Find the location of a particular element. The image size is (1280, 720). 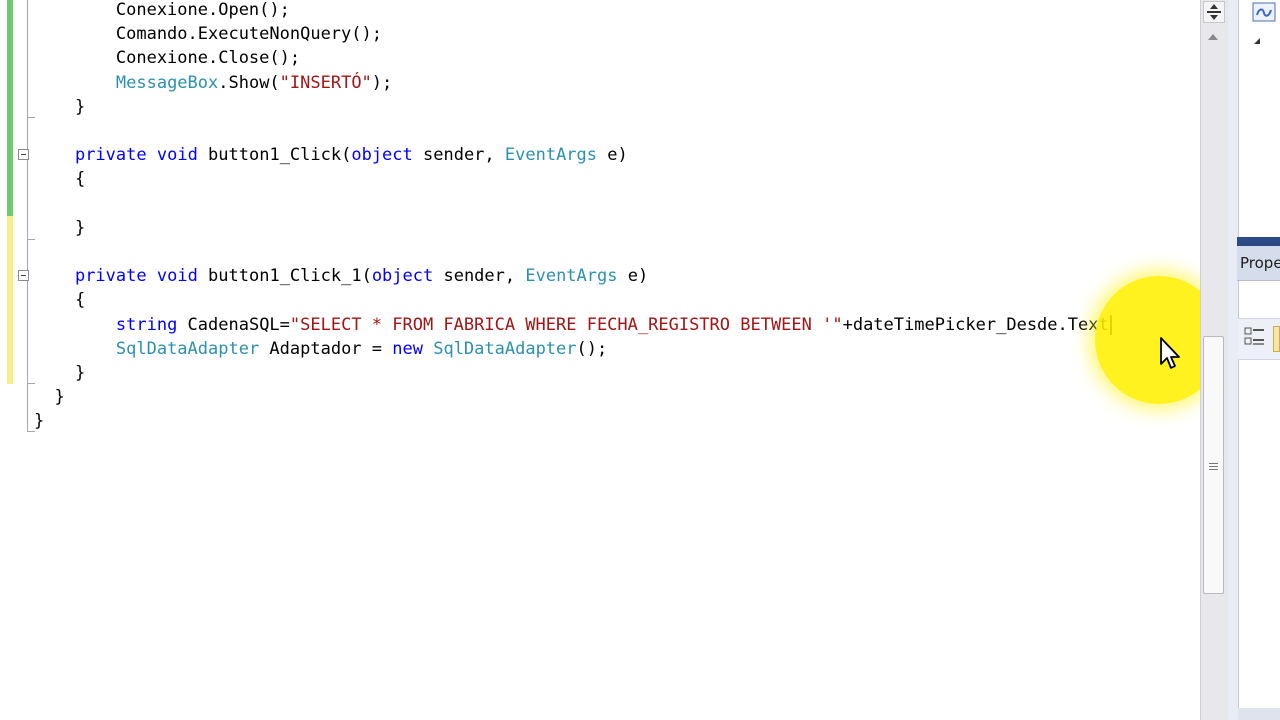

property-pages-button is located at coordinates (1276, 339).